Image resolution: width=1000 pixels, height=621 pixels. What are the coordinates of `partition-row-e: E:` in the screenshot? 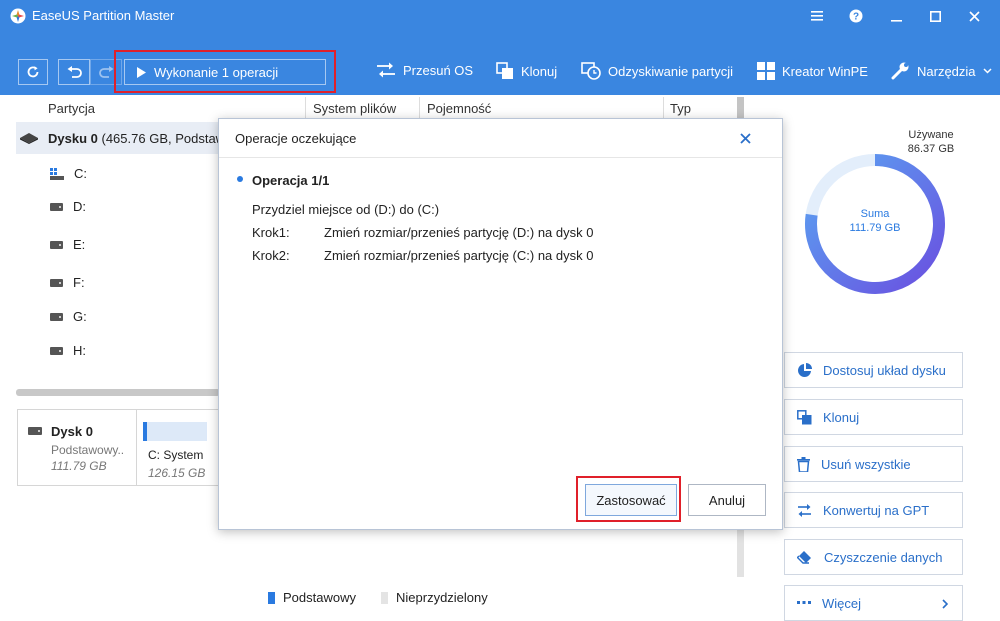 It's located at (67, 244).